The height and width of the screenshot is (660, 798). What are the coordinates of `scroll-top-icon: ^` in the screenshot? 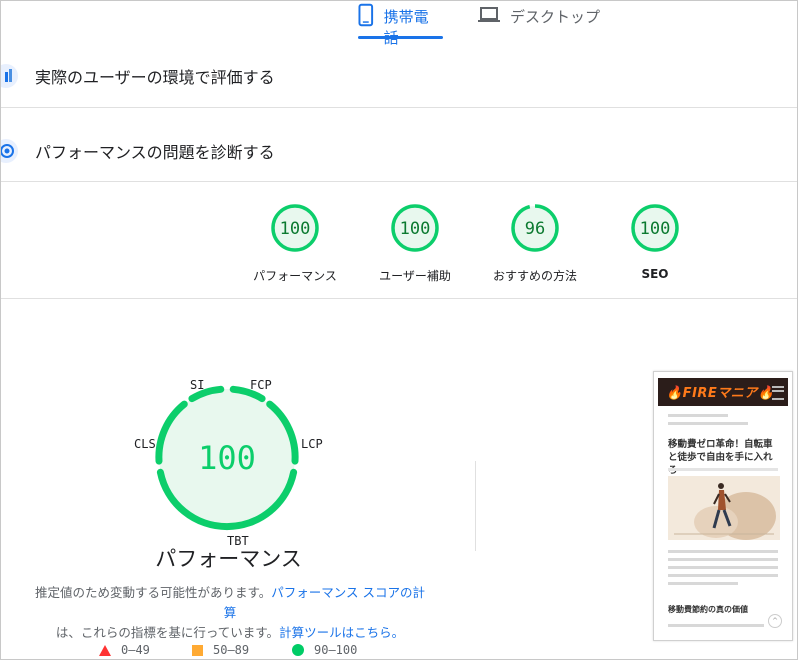 It's located at (775, 621).